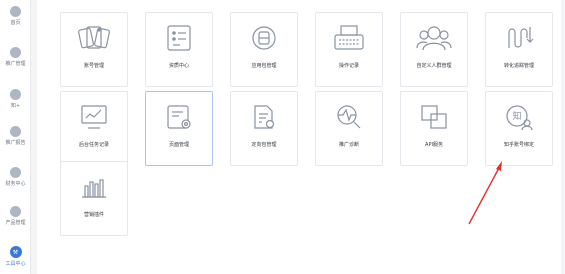 The width and height of the screenshot is (565, 274). Describe the element at coordinates (93, 215) in the screenshot. I see `tool-card-label: 营销插件` at that location.